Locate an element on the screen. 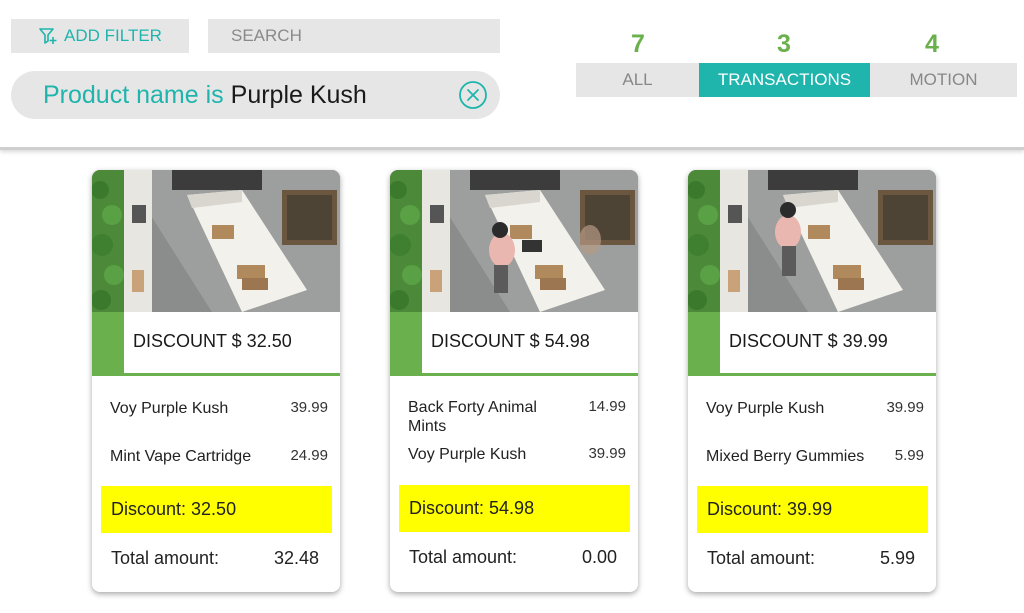  total-amount: 32.48 is located at coordinates (296, 558).